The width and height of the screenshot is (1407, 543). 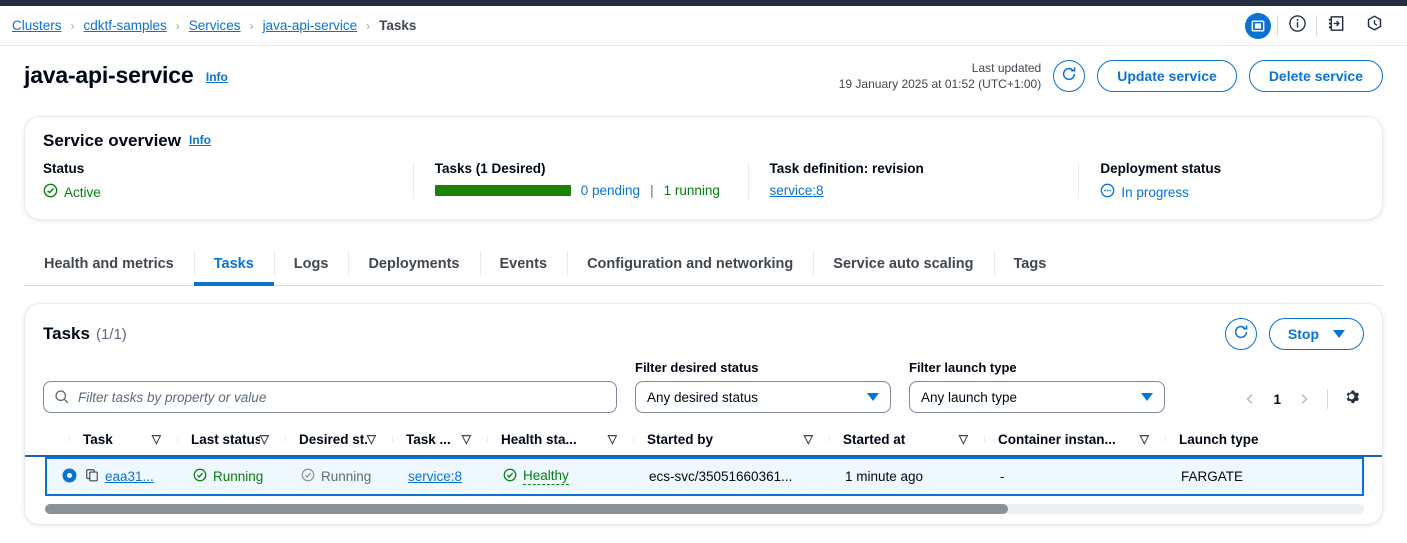 What do you see at coordinates (64, 168) in the screenshot?
I see `status-label: Status` at bounding box center [64, 168].